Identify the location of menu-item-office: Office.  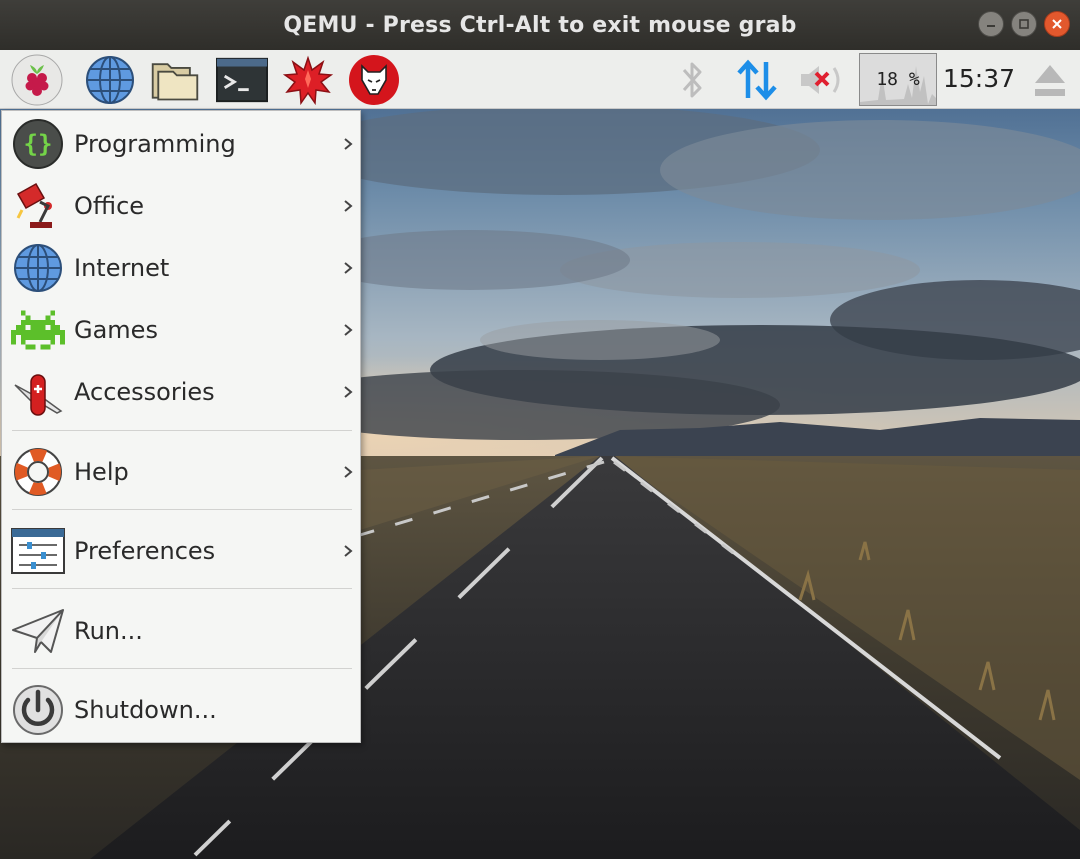
(181, 206).